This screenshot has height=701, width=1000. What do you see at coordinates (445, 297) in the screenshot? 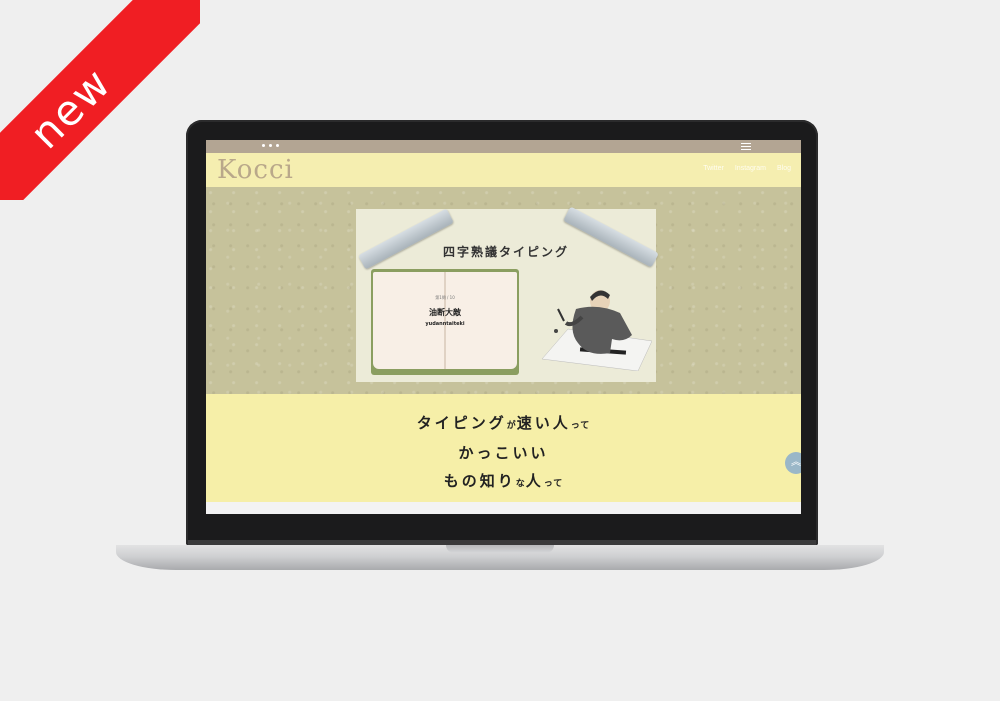
I see `question-counter: 第1問 / 10` at bounding box center [445, 297].